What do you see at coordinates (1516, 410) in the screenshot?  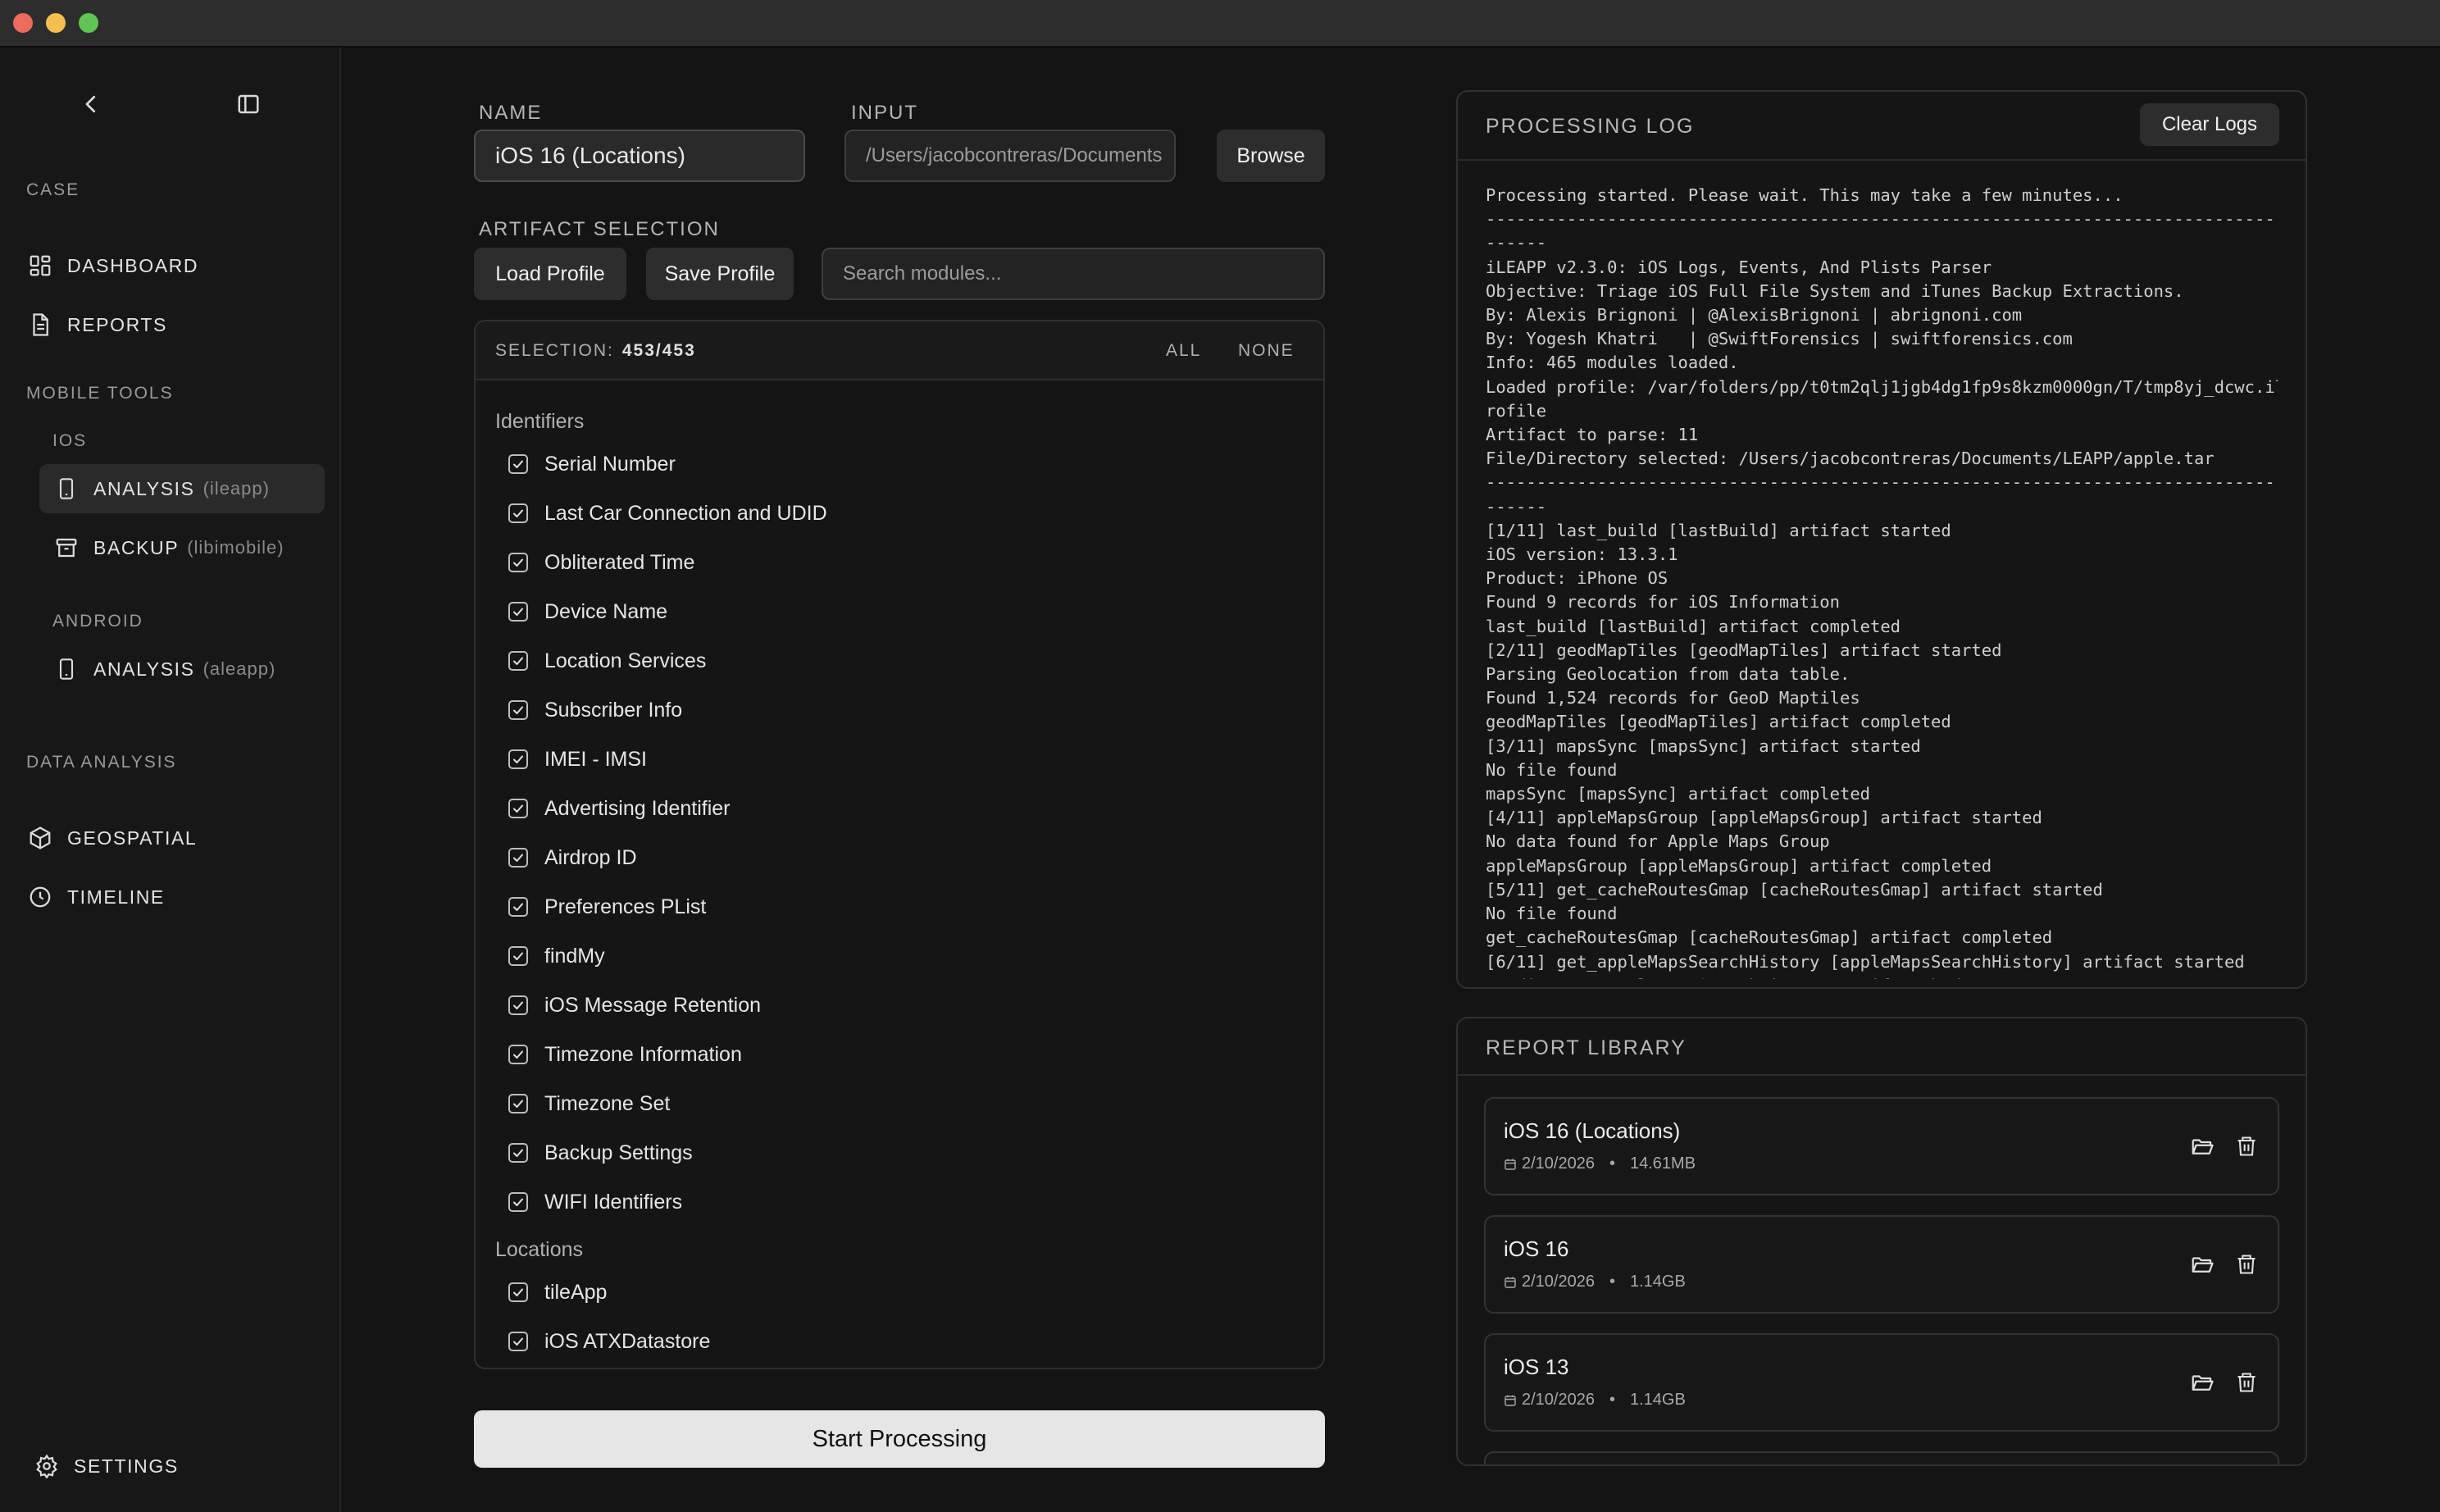 I see `log-line: rofile` at bounding box center [1516, 410].